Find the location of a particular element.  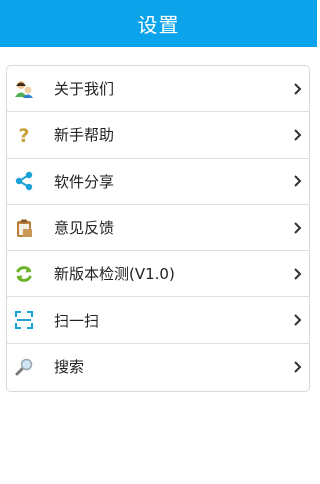

menu-item-label: 新手帮助 is located at coordinates (84, 135).